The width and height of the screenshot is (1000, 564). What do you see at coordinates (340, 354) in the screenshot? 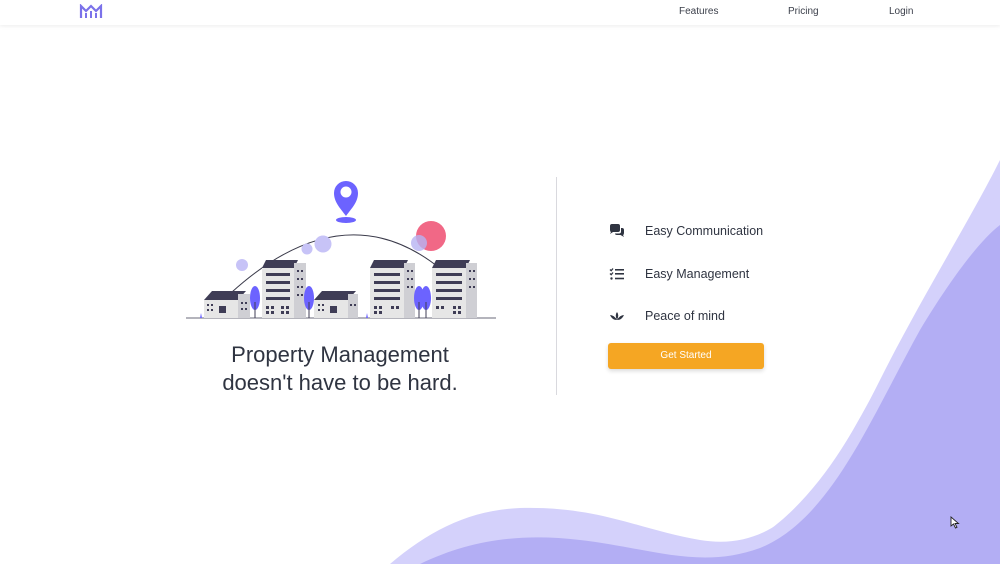
I see `headline-line-1: Property Management` at bounding box center [340, 354].